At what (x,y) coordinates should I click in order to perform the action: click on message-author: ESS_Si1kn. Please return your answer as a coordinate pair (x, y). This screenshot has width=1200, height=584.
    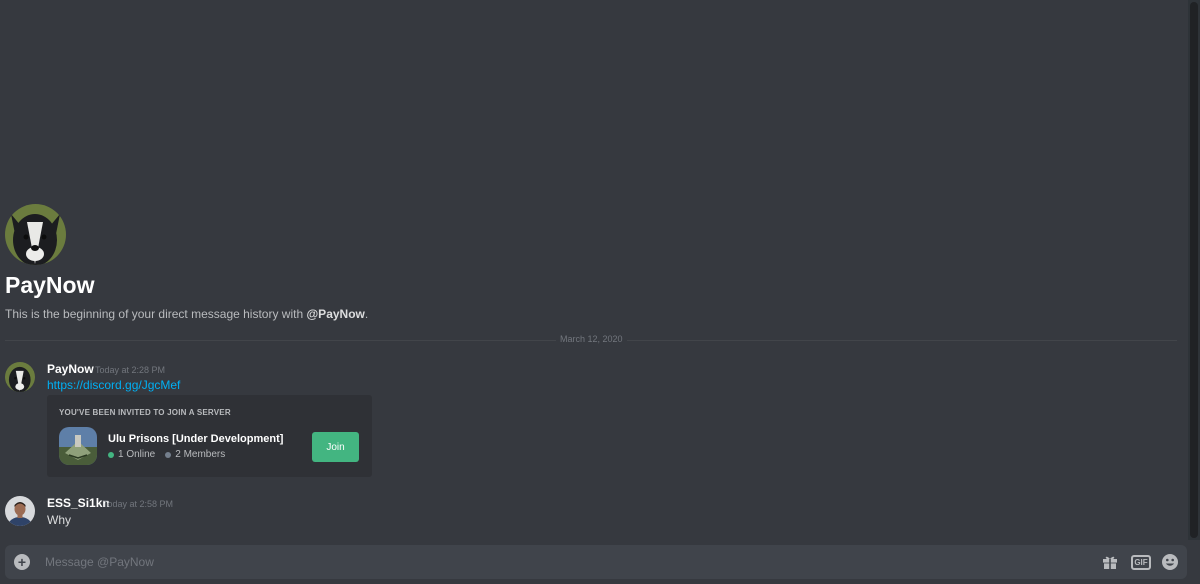
    Looking at the image, I should click on (78, 503).